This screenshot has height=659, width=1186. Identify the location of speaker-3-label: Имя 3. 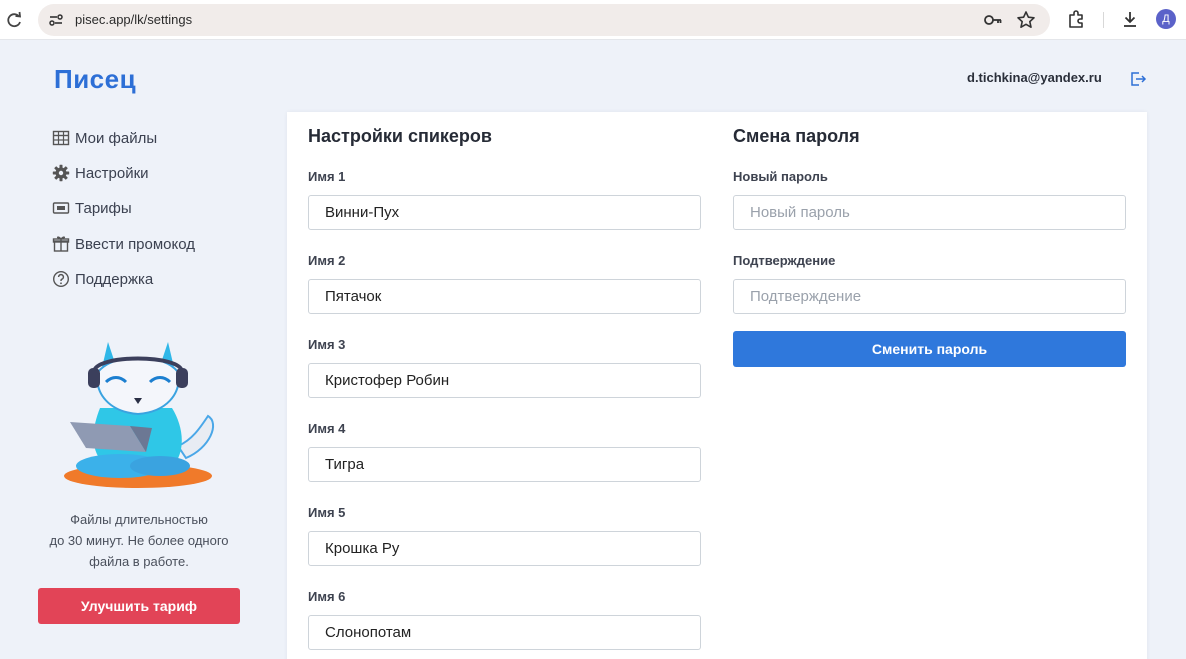
(327, 344).